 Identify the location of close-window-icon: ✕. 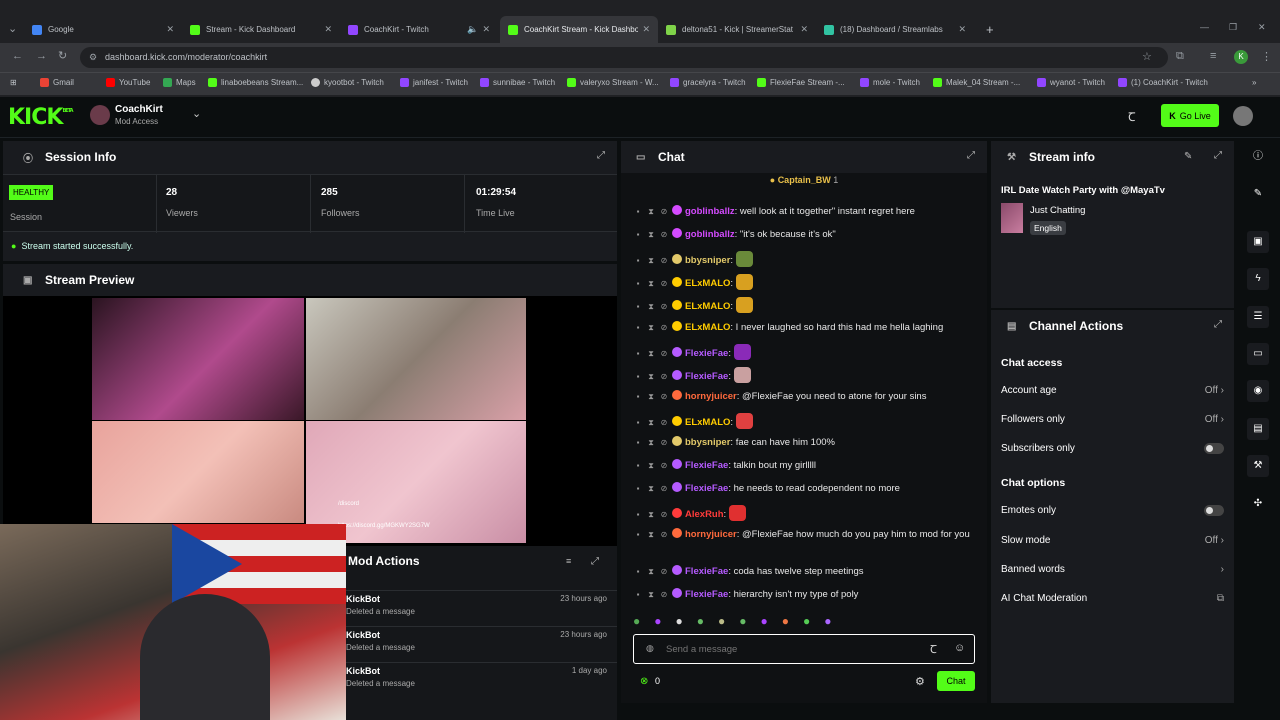
(1262, 27).